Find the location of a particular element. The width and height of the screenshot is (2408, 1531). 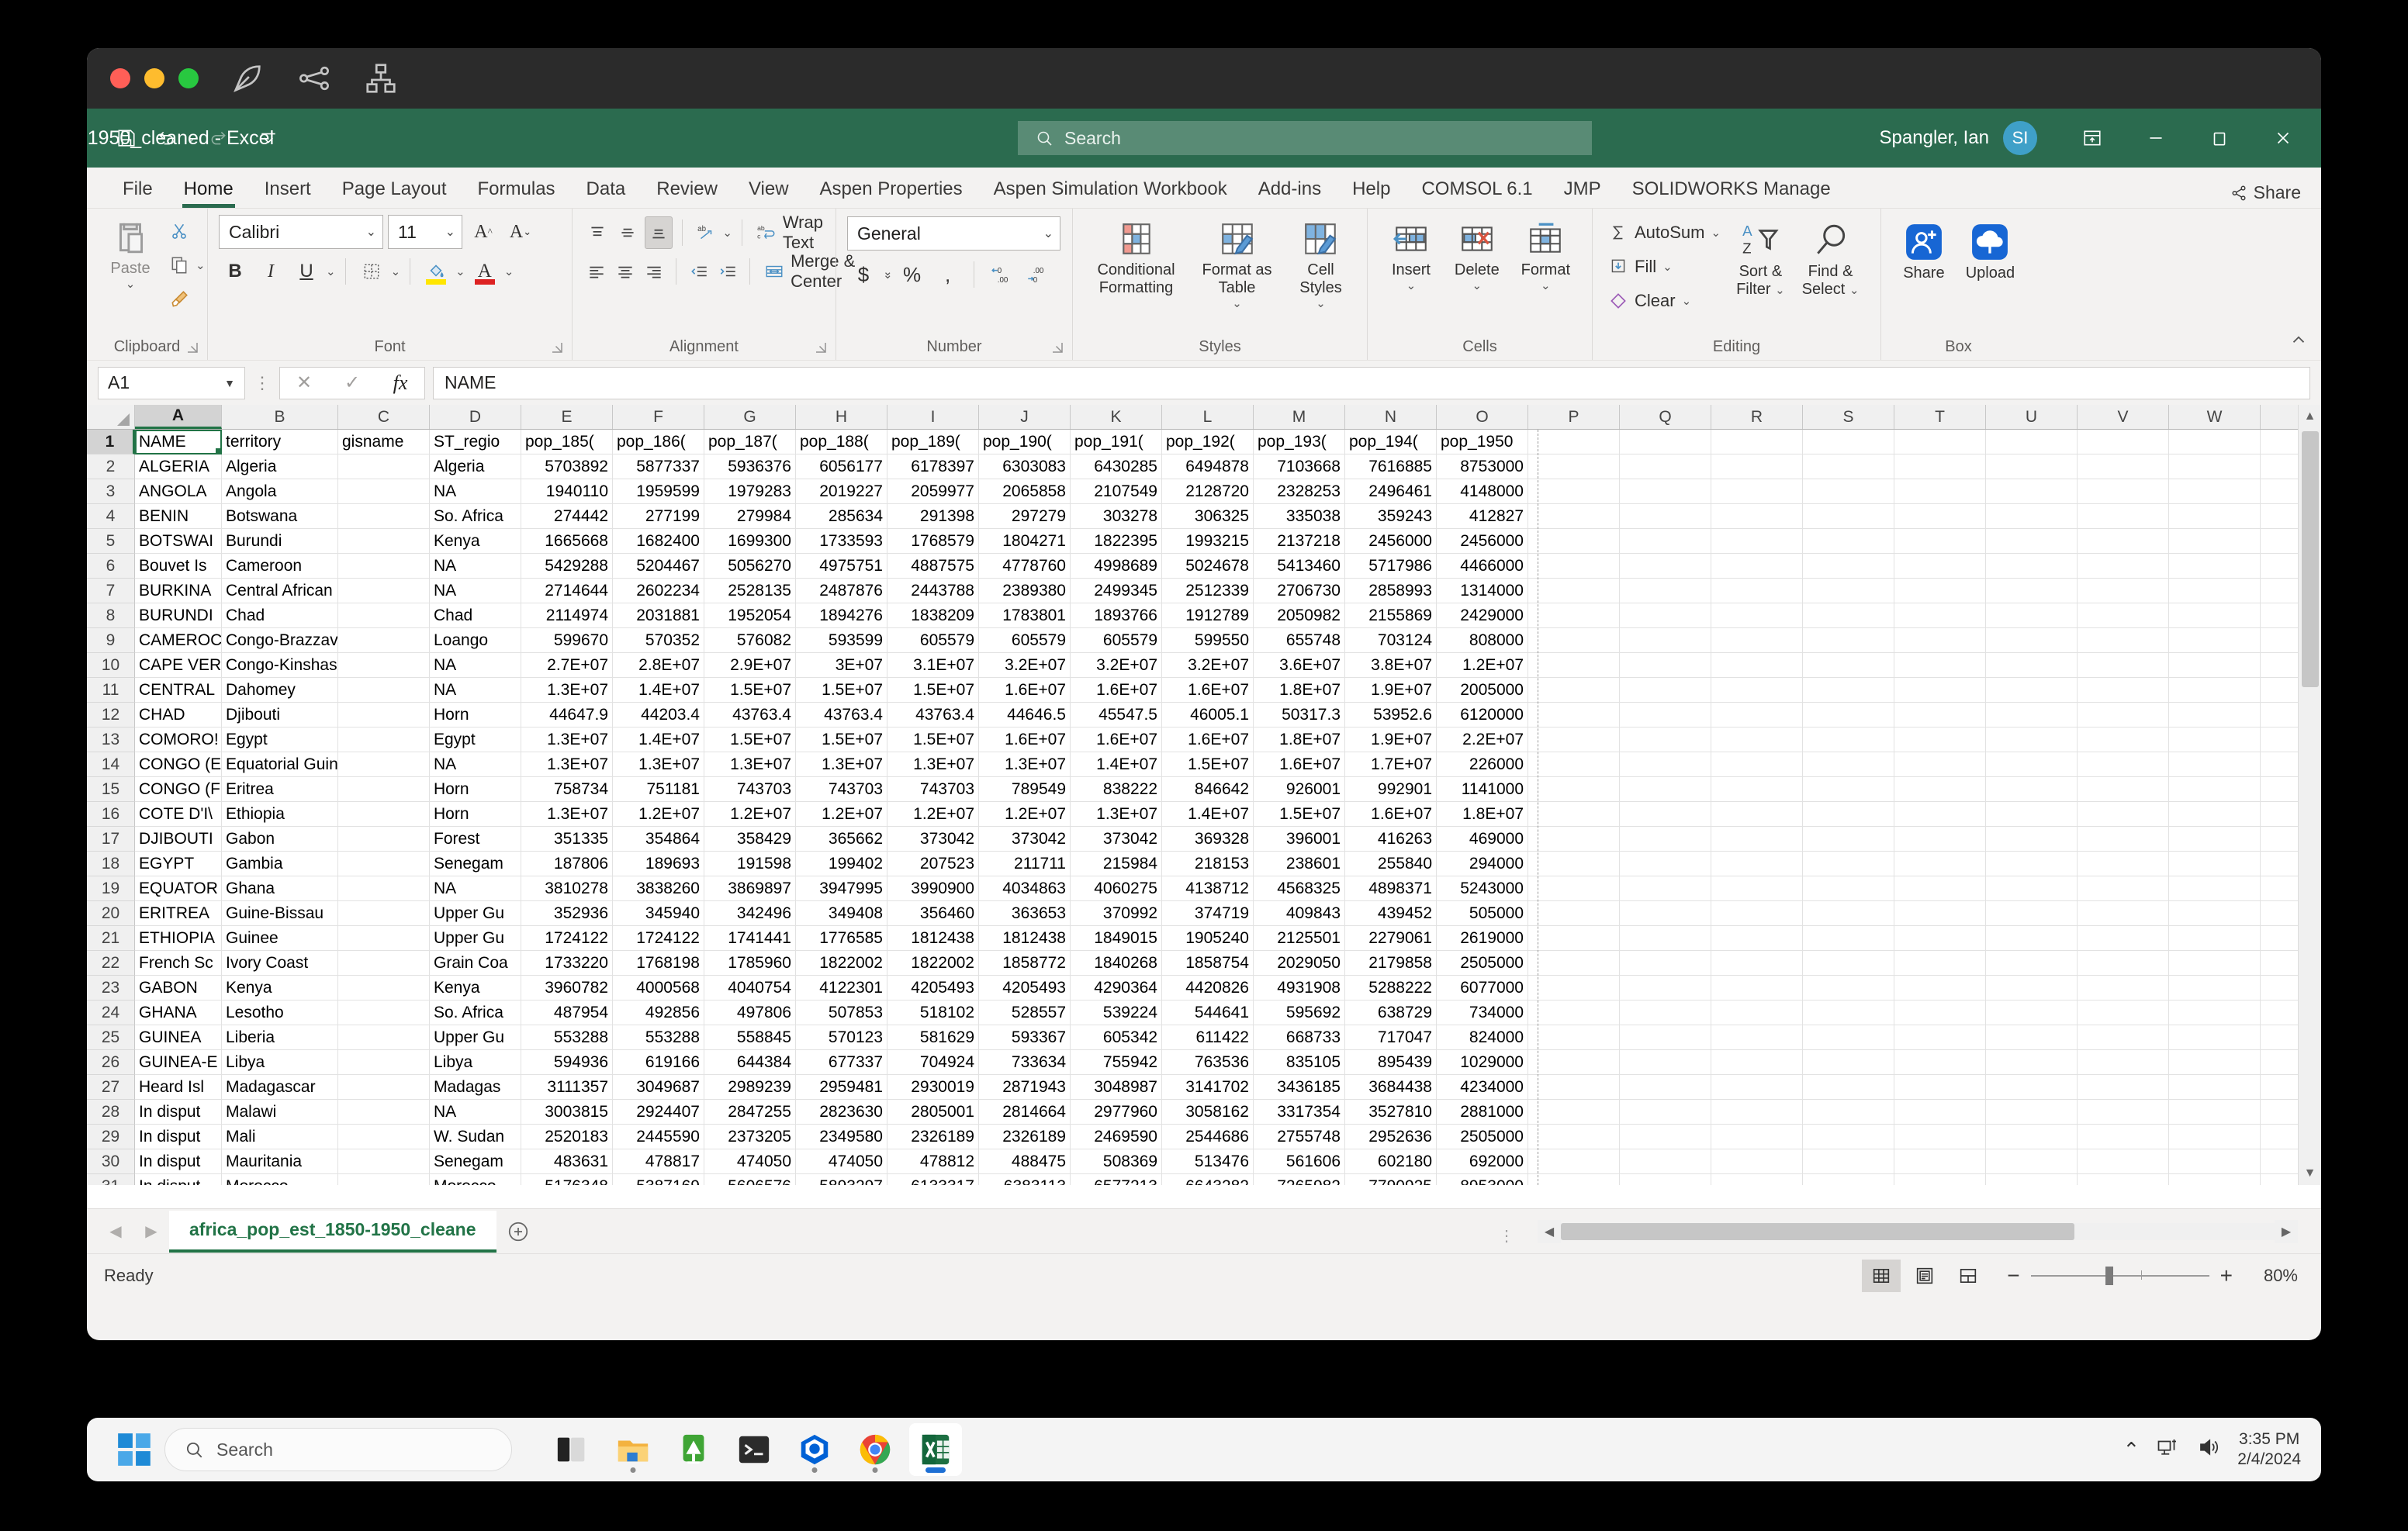

cell-M21: 2125501 is located at coordinates (1299, 938).